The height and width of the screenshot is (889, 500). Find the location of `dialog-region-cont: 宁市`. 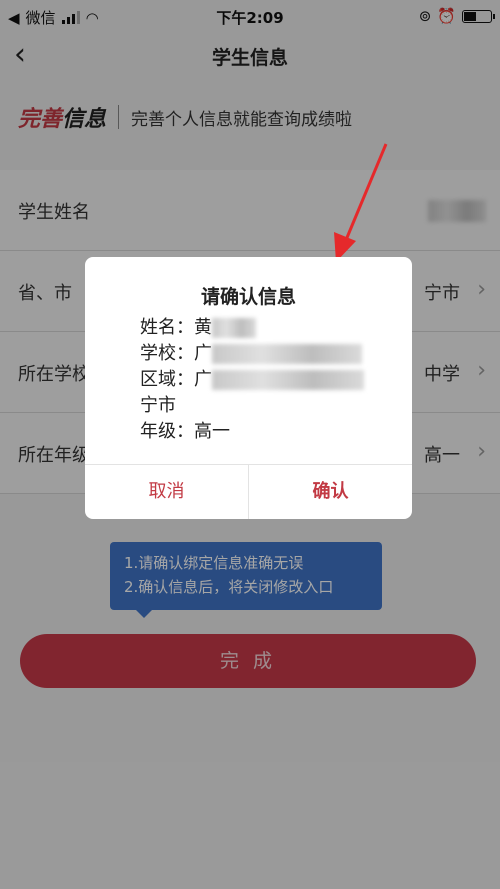

dialog-region-cont: 宁市 is located at coordinates (158, 405).